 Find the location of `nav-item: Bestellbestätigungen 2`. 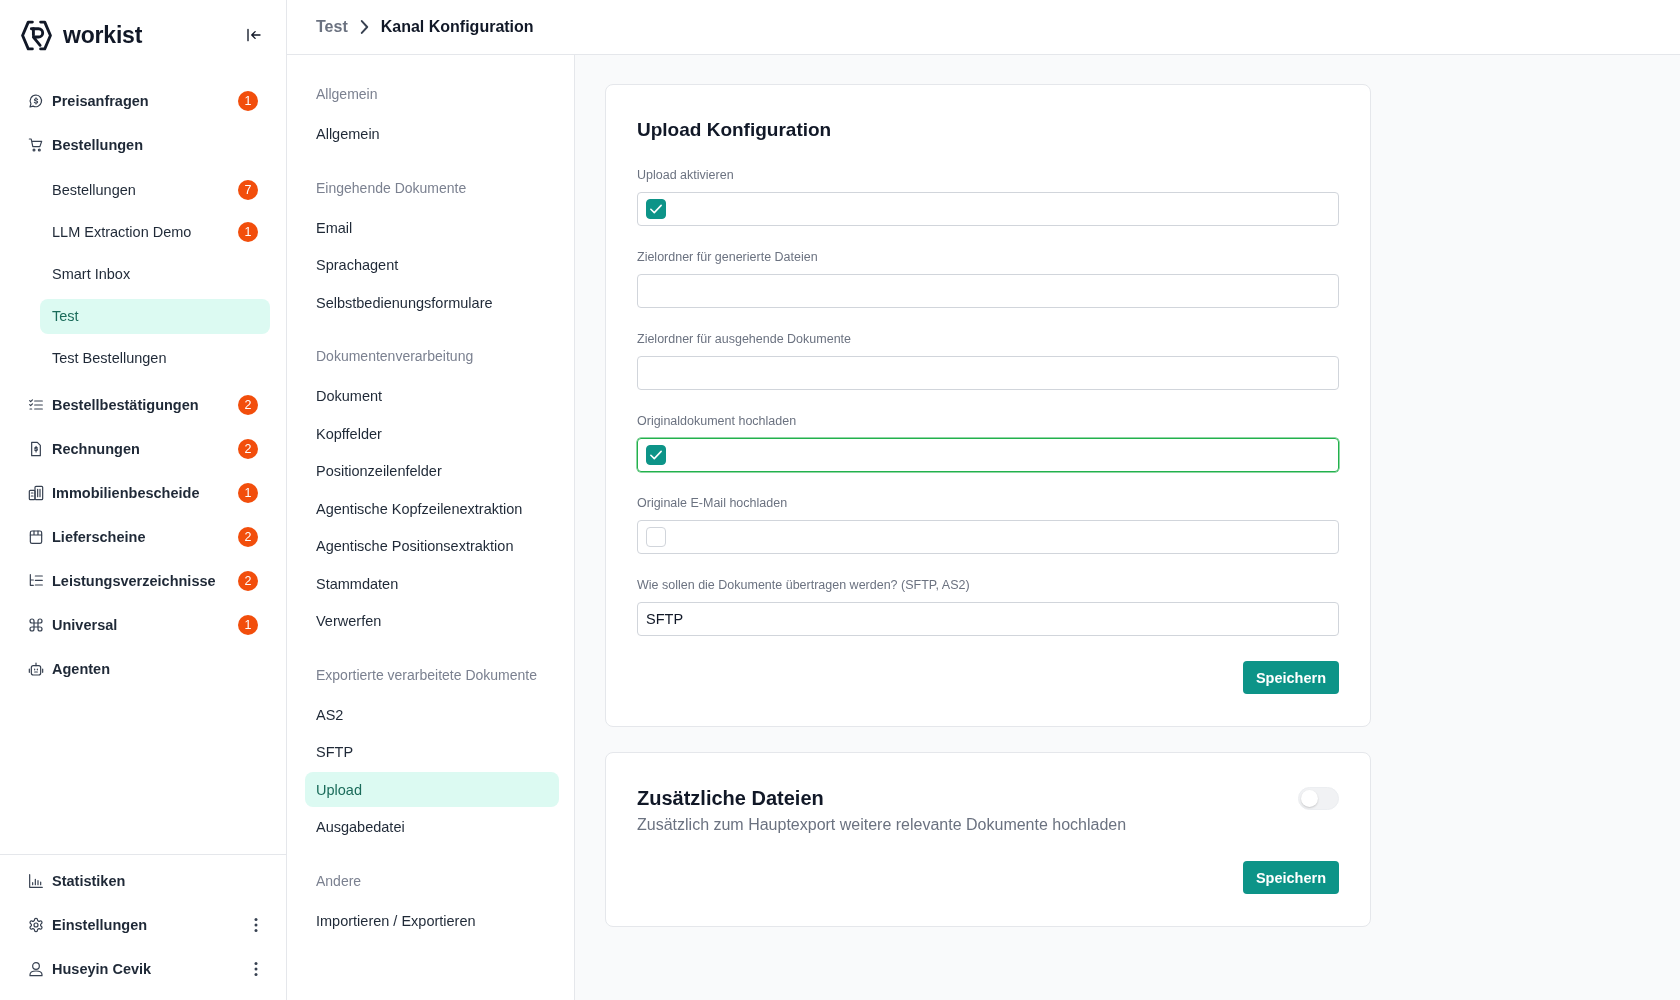

nav-item: Bestellbestätigungen 2 is located at coordinates (143, 405).